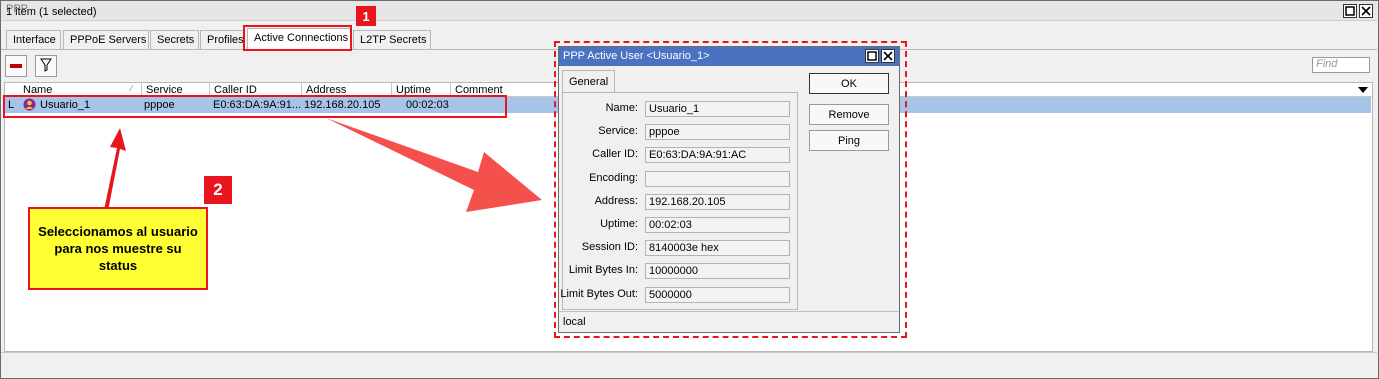 Image resolution: width=1379 pixels, height=379 pixels. I want to click on field-label: Name:, so click(621, 108).